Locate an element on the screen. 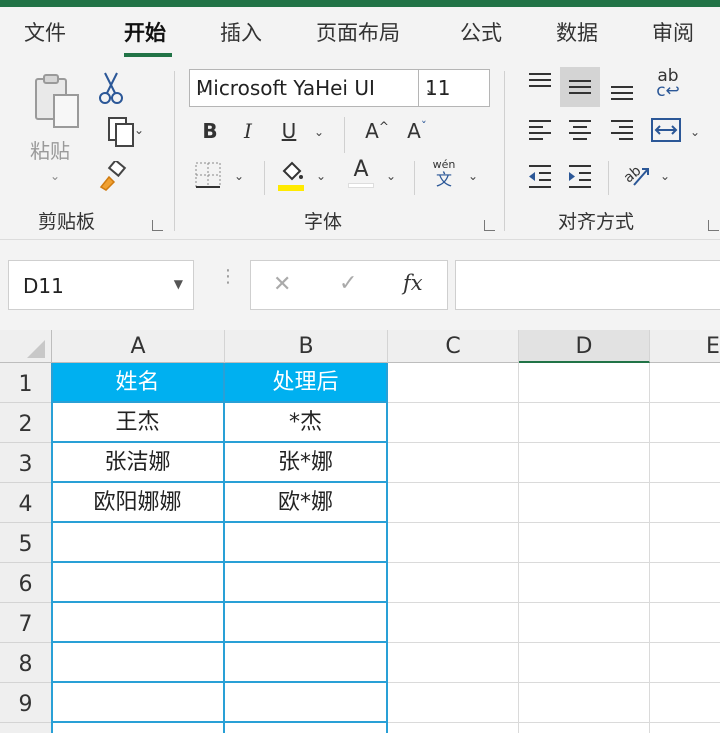 This screenshot has width=720, height=733. cell-b1: 处理后 is located at coordinates (306, 383).